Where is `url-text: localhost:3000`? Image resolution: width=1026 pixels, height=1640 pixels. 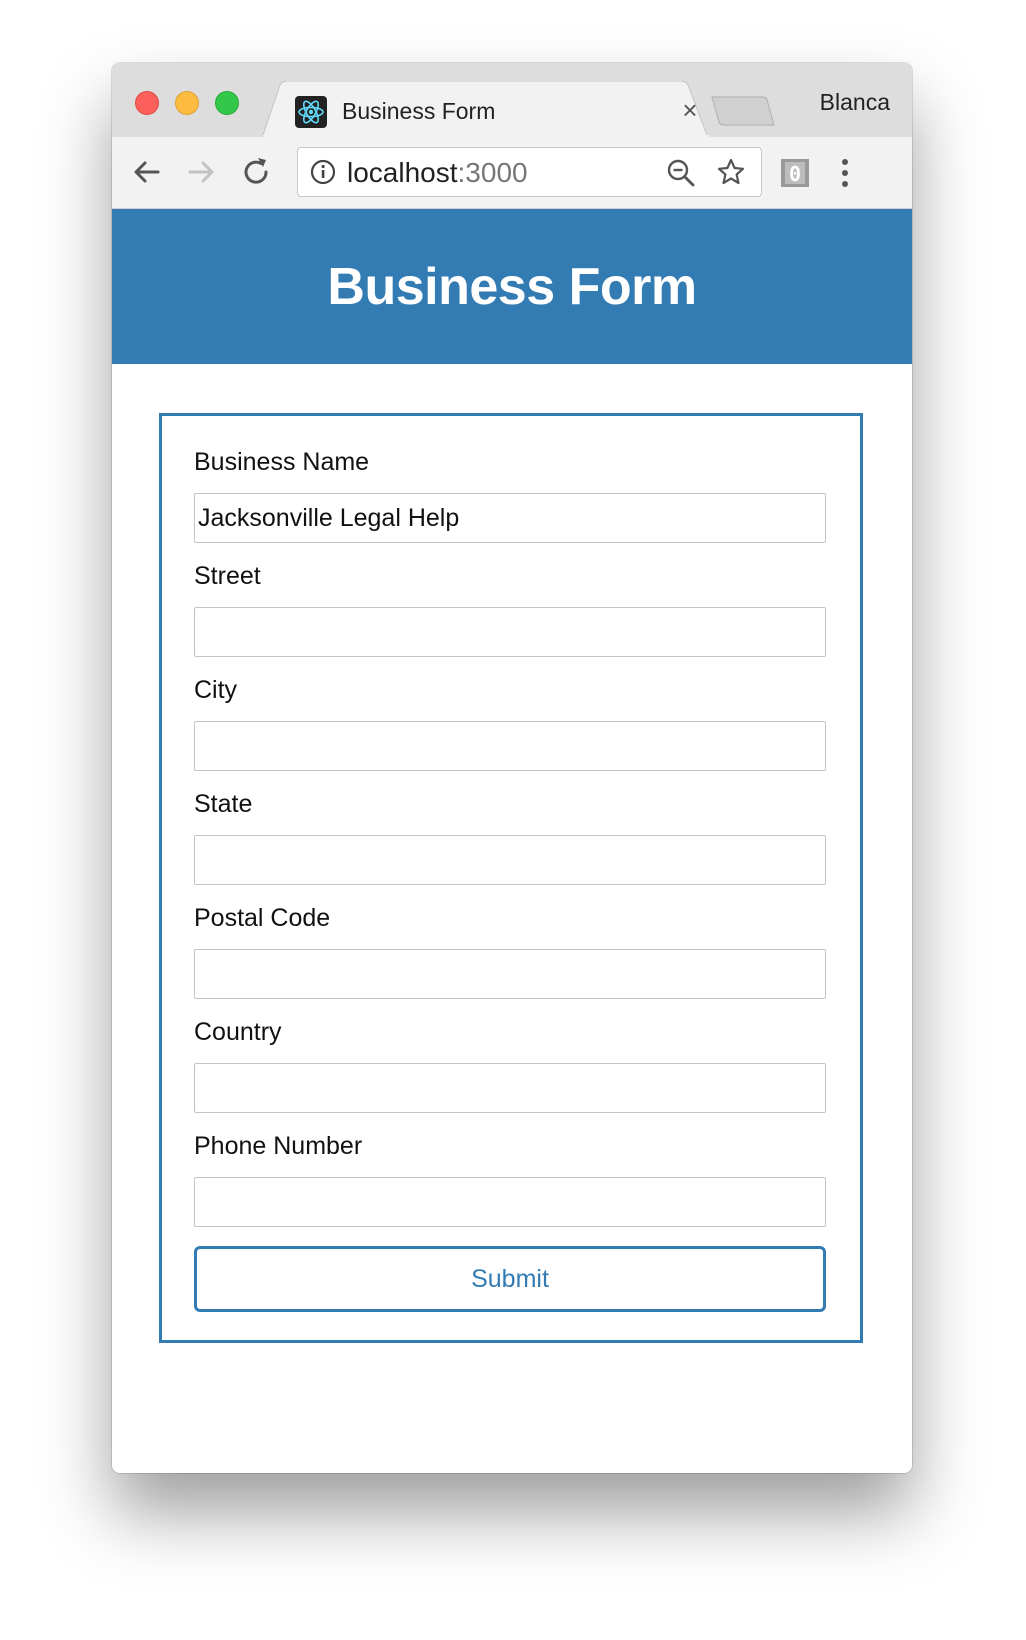
url-text: localhost:3000 is located at coordinates (437, 173).